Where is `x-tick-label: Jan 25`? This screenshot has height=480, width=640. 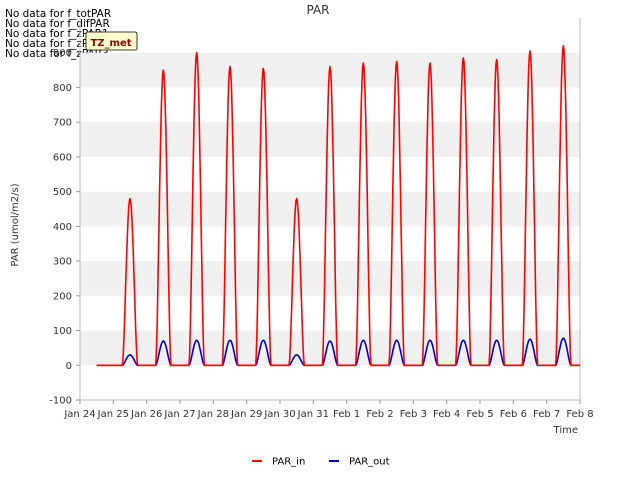
x-tick-label: Jan 25 is located at coordinates (113, 414).